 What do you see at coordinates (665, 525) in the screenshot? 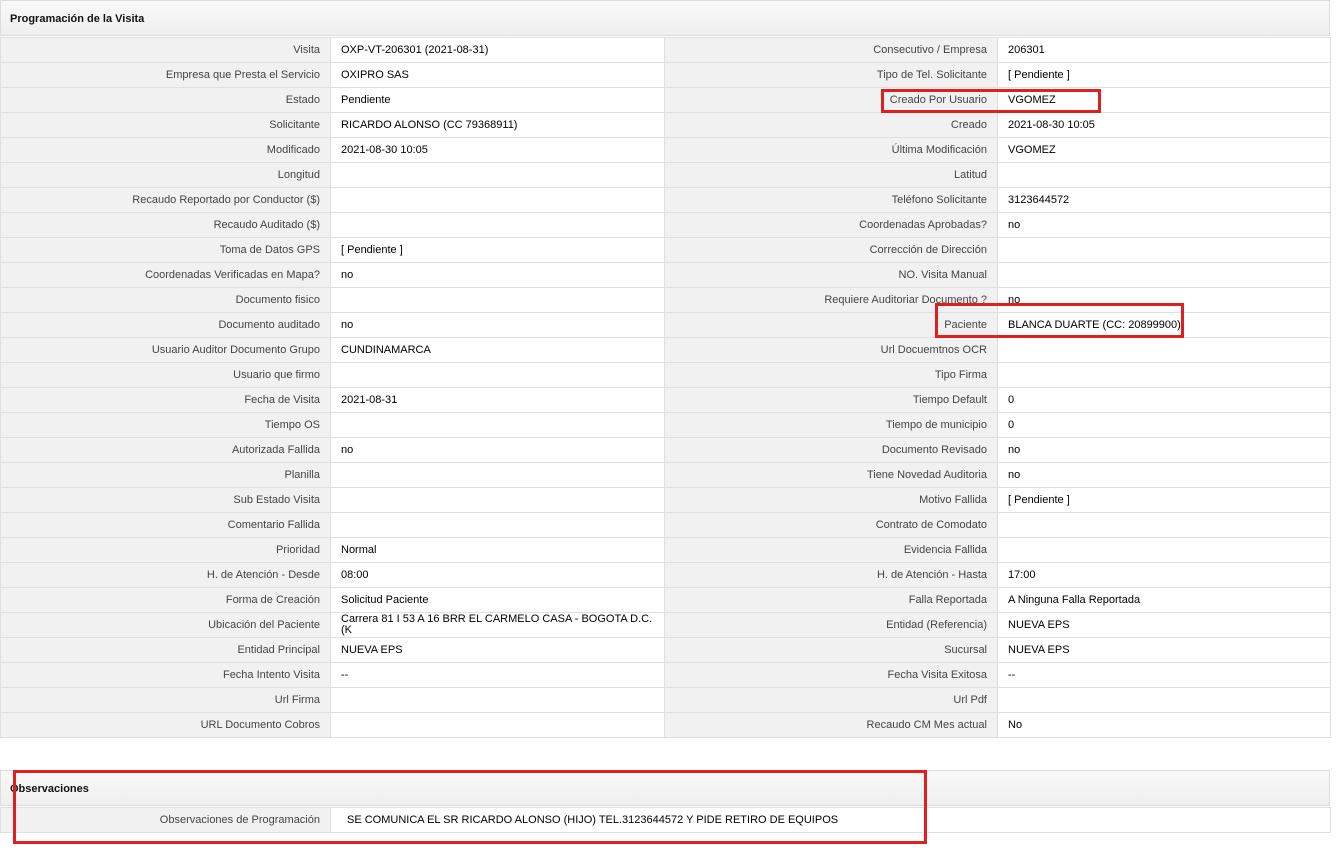
I see `table-row: Comentario Fallida Contrato de Comodato` at bounding box center [665, 525].